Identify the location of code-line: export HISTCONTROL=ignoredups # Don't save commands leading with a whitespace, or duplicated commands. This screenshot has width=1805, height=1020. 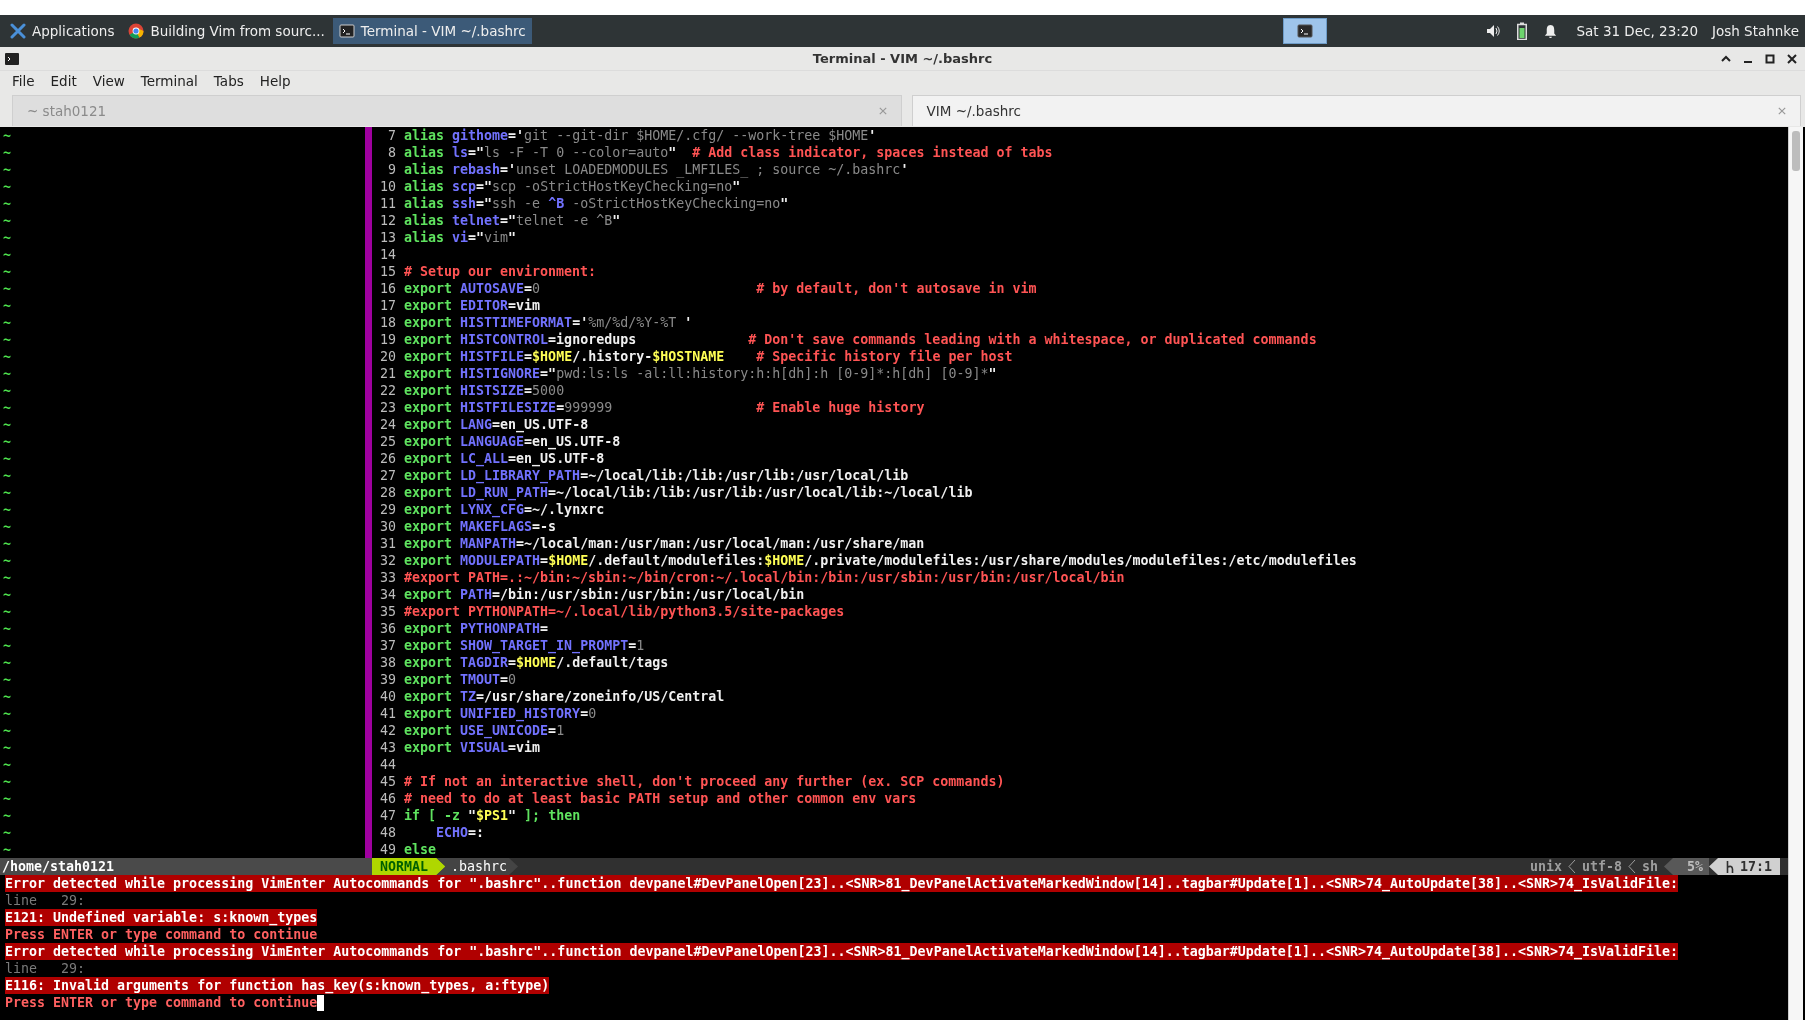
(860, 339).